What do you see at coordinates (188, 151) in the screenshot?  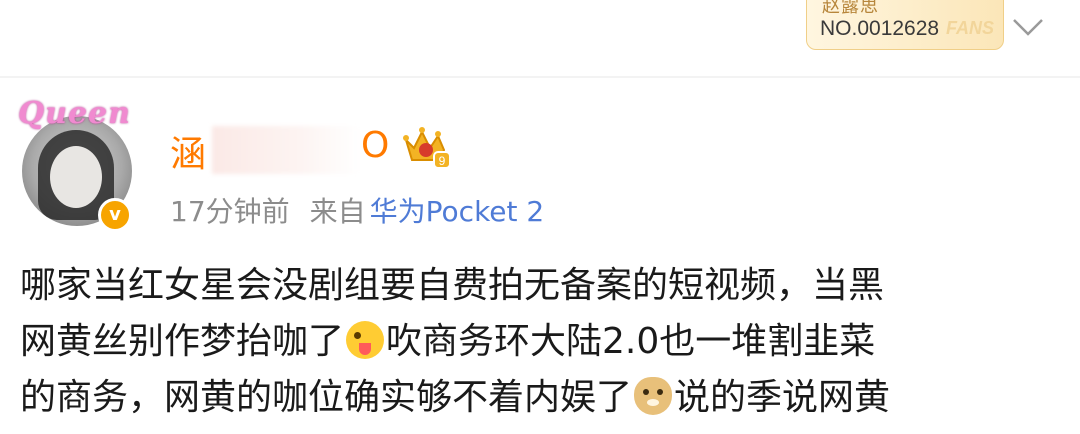 I see `username-start: 涵` at bounding box center [188, 151].